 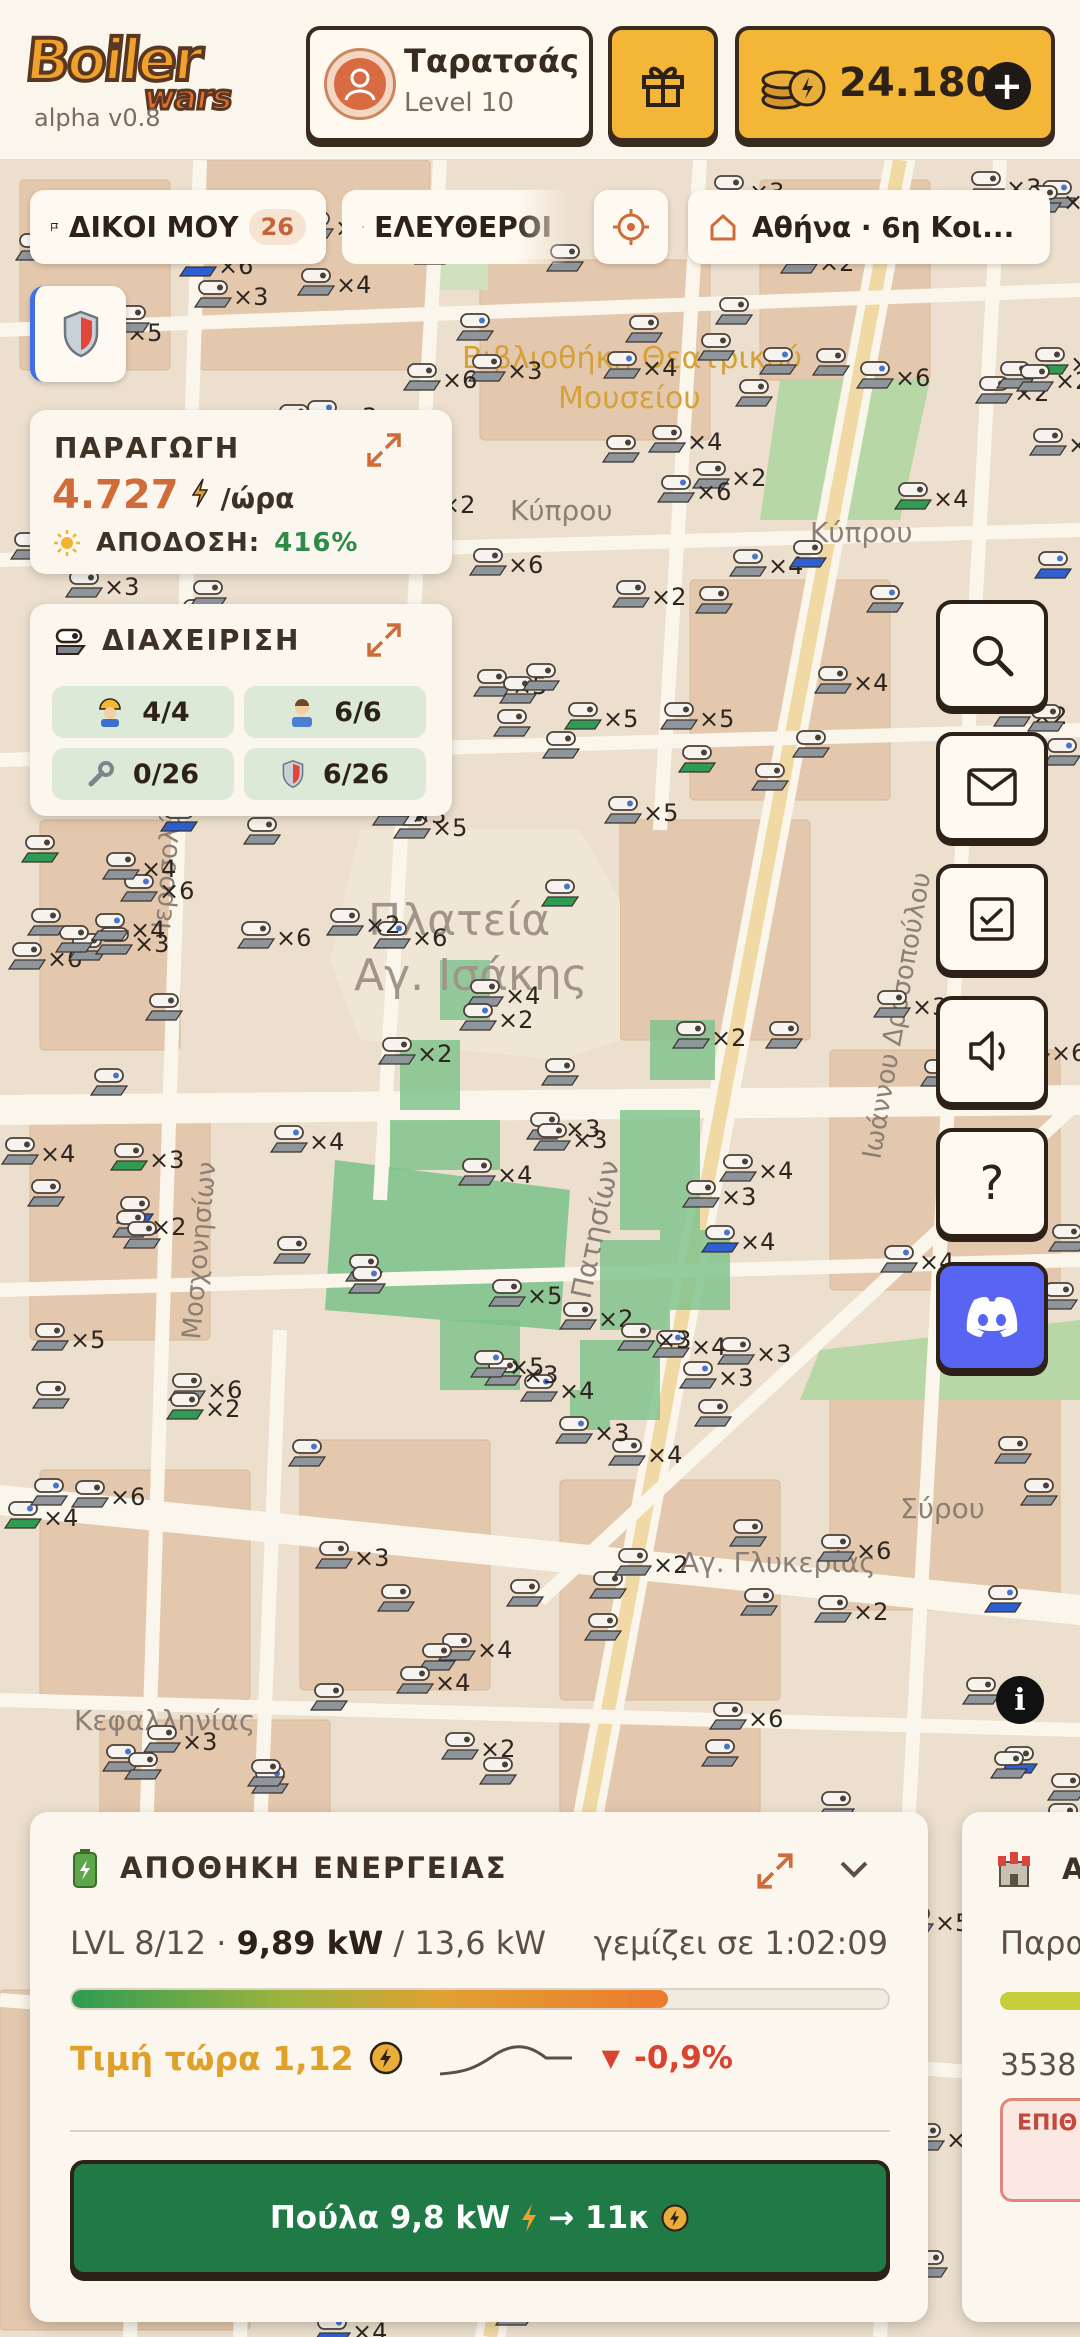 I want to click on crosshair-icon, so click(x=631, y=227).